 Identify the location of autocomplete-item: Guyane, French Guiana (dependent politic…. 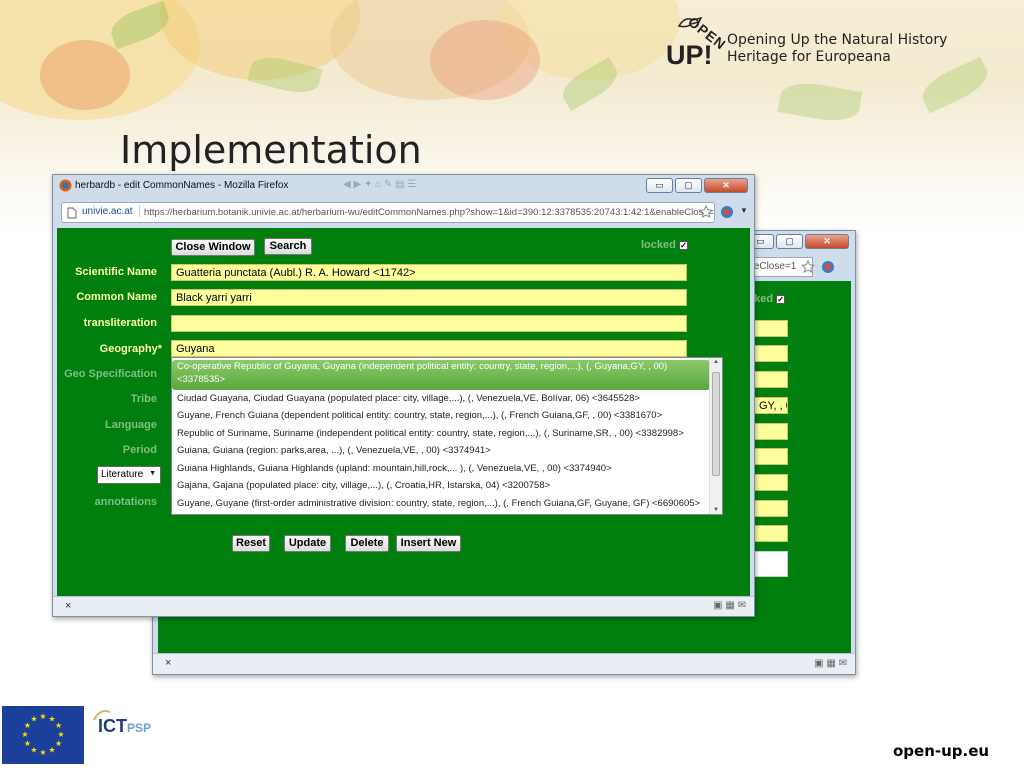
(441, 415).